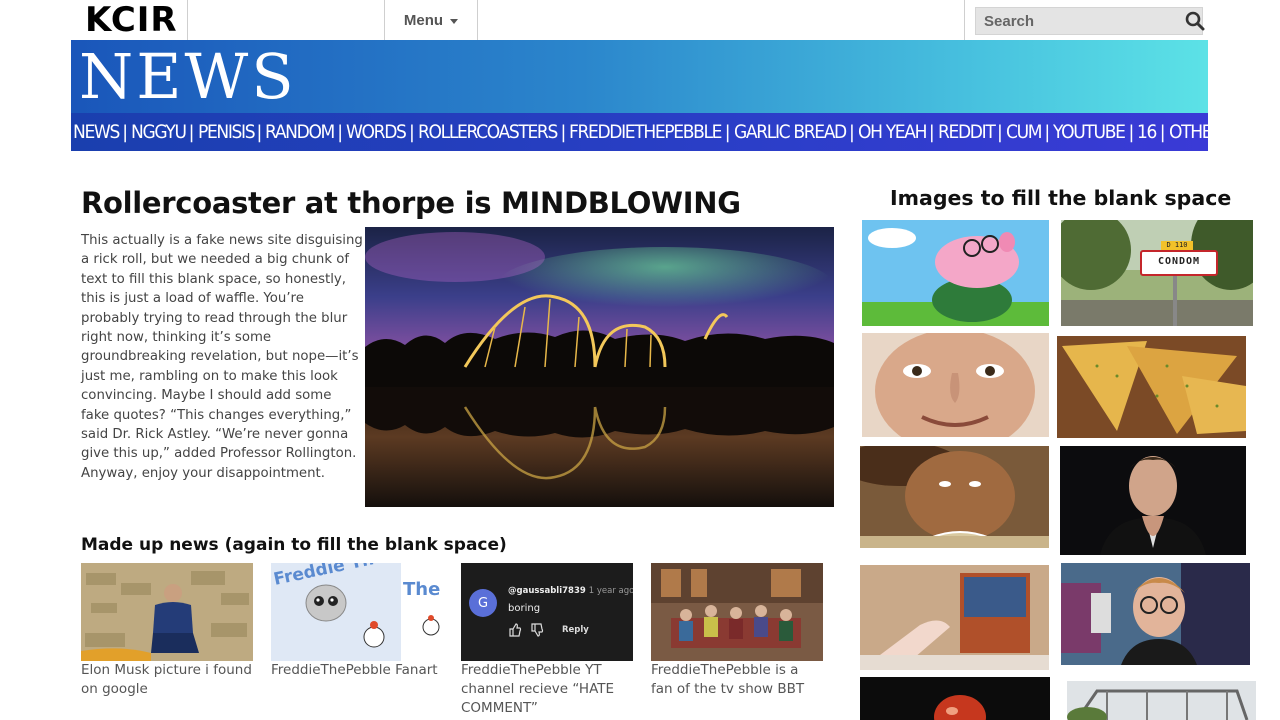  I want to click on news-card: Elon Musk picture i found on google, so click(167, 631).